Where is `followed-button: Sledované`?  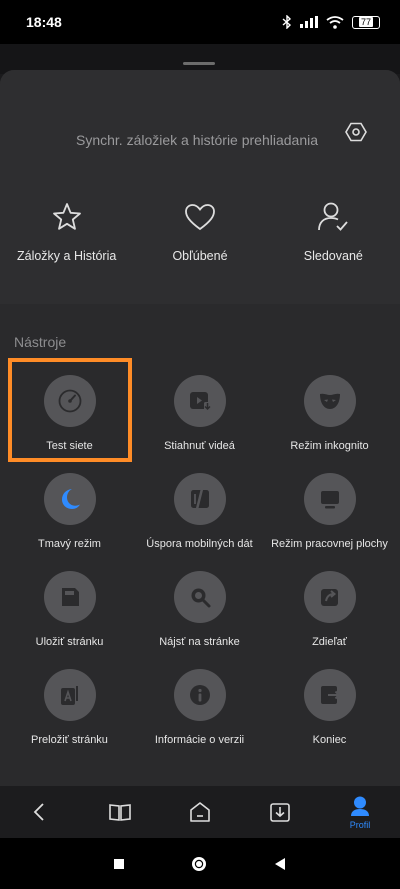
followed-button: Sledované is located at coordinates (333, 231).